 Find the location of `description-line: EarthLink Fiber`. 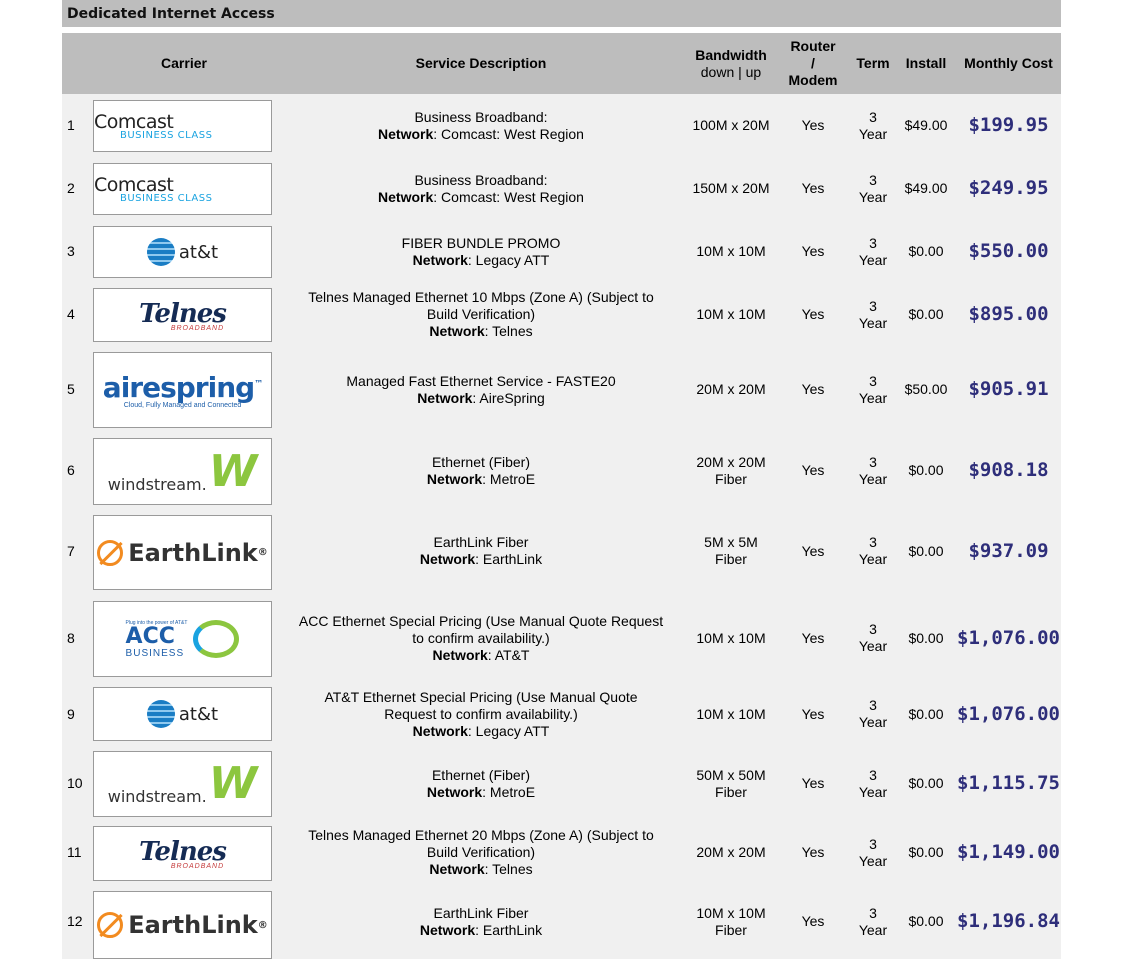

description-line: EarthLink Fiber is located at coordinates (481, 542).